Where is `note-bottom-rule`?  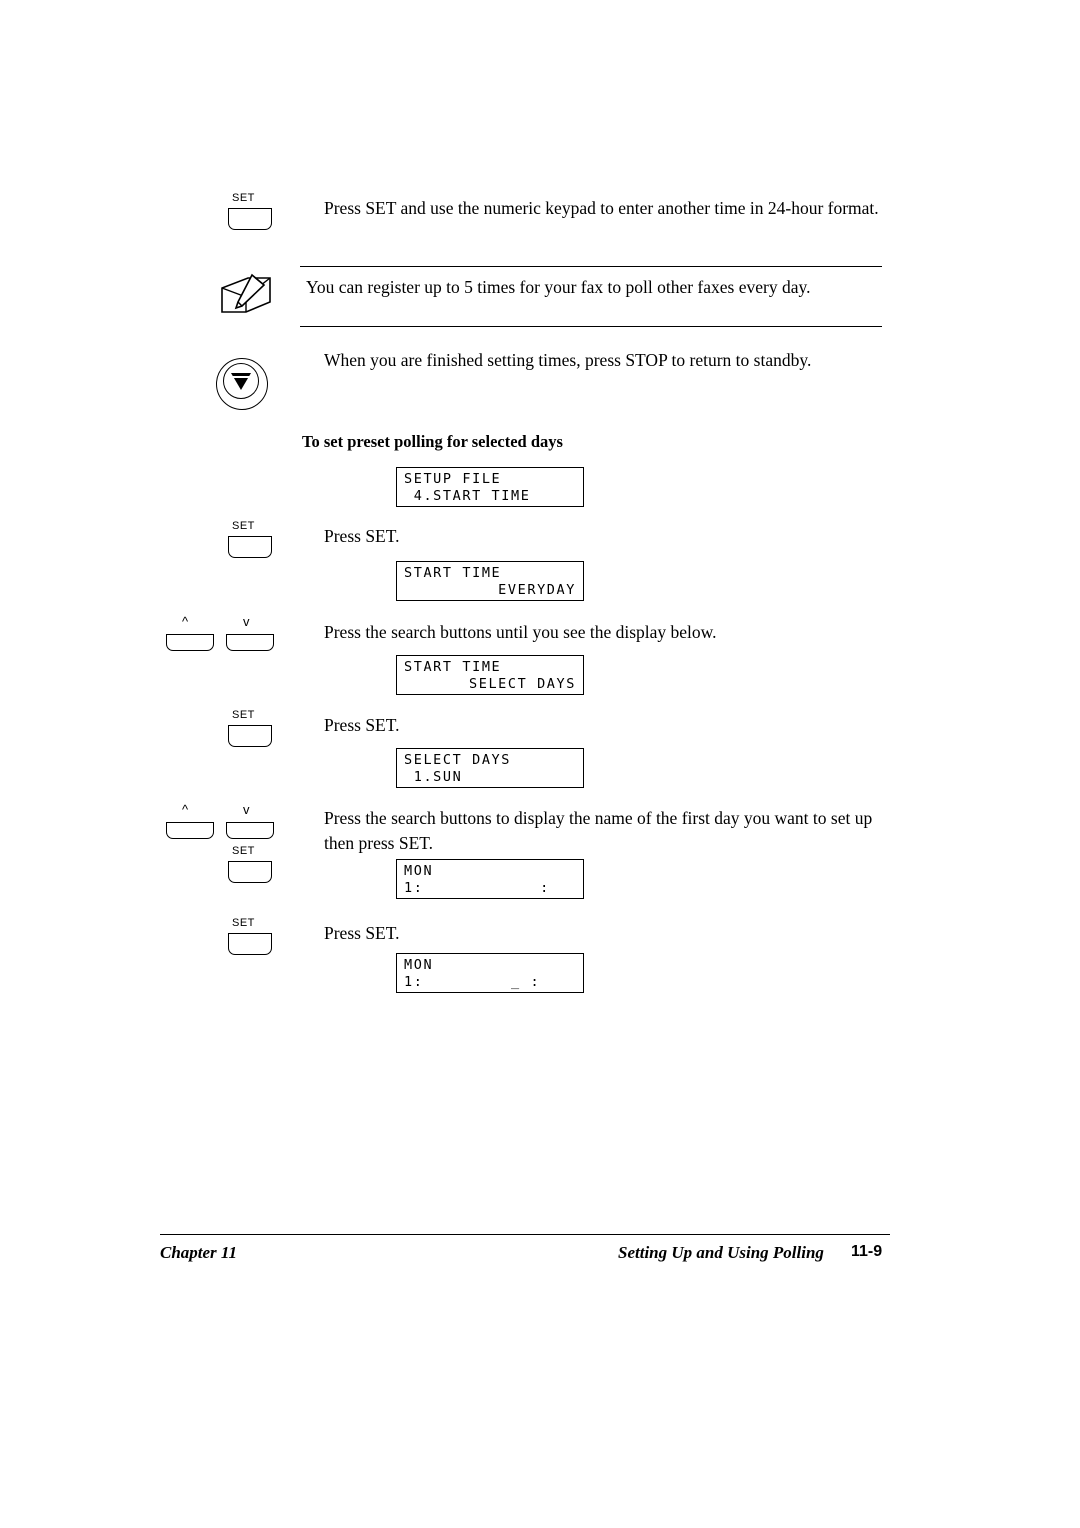 note-bottom-rule is located at coordinates (591, 327).